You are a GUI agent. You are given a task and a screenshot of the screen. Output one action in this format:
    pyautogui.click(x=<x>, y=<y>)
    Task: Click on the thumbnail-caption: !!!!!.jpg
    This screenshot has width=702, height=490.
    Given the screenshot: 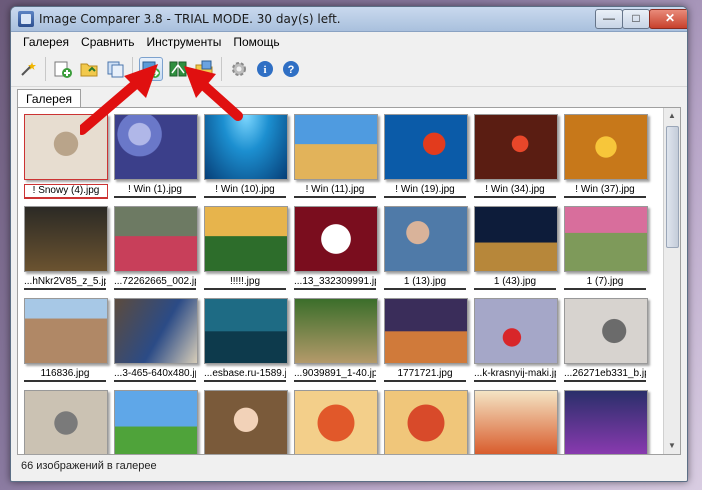 What is the action you would take?
    pyautogui.click(x=245, y=283)
    